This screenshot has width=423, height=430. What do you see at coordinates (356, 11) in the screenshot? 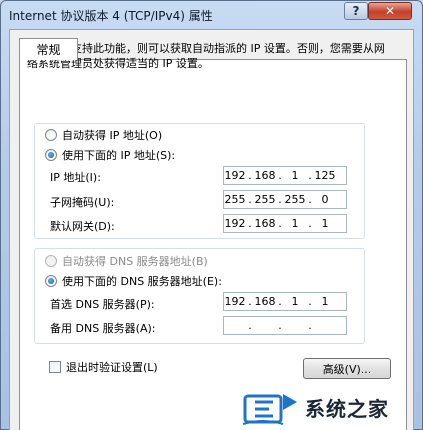
I see `help-button: ?` at bounding box center [356, 11].